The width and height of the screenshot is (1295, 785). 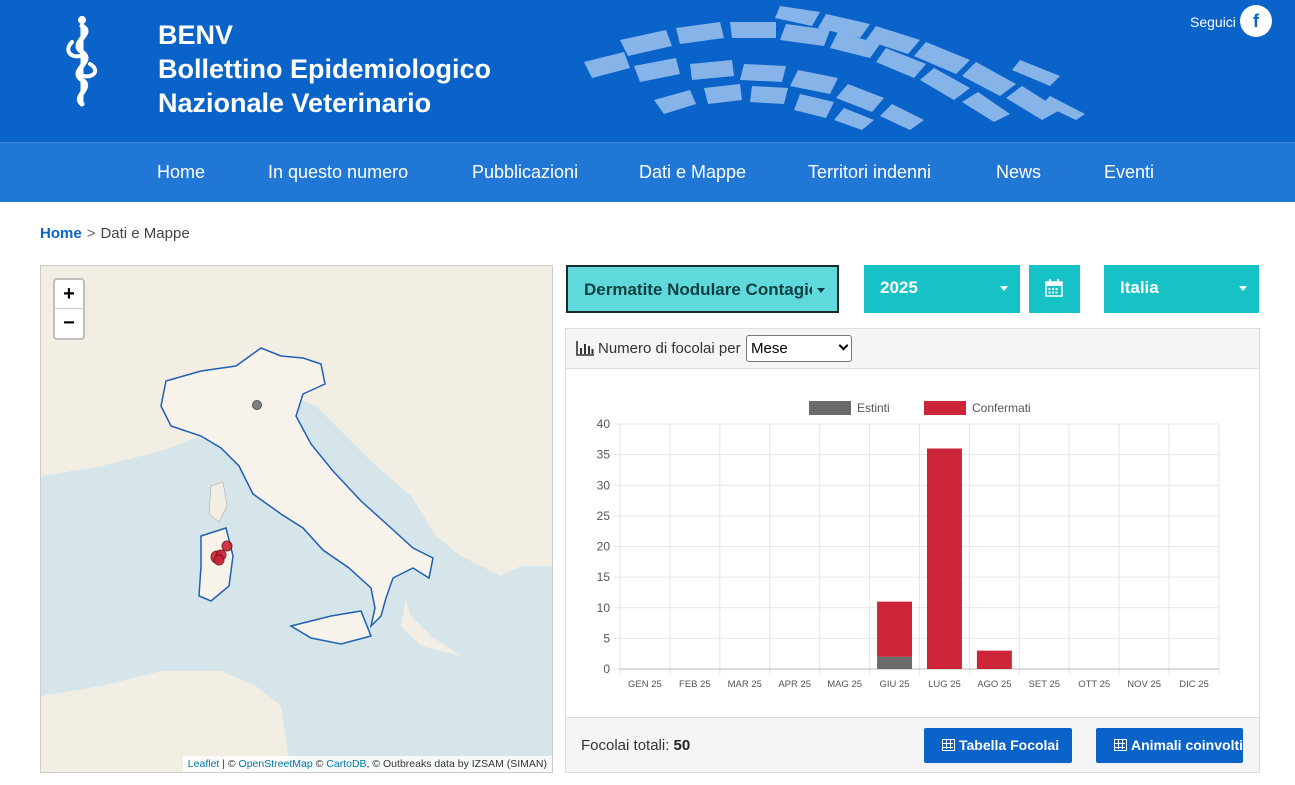 I want to click on panel-header: Numero di focolai per Mese, so click(x=912, y=349).